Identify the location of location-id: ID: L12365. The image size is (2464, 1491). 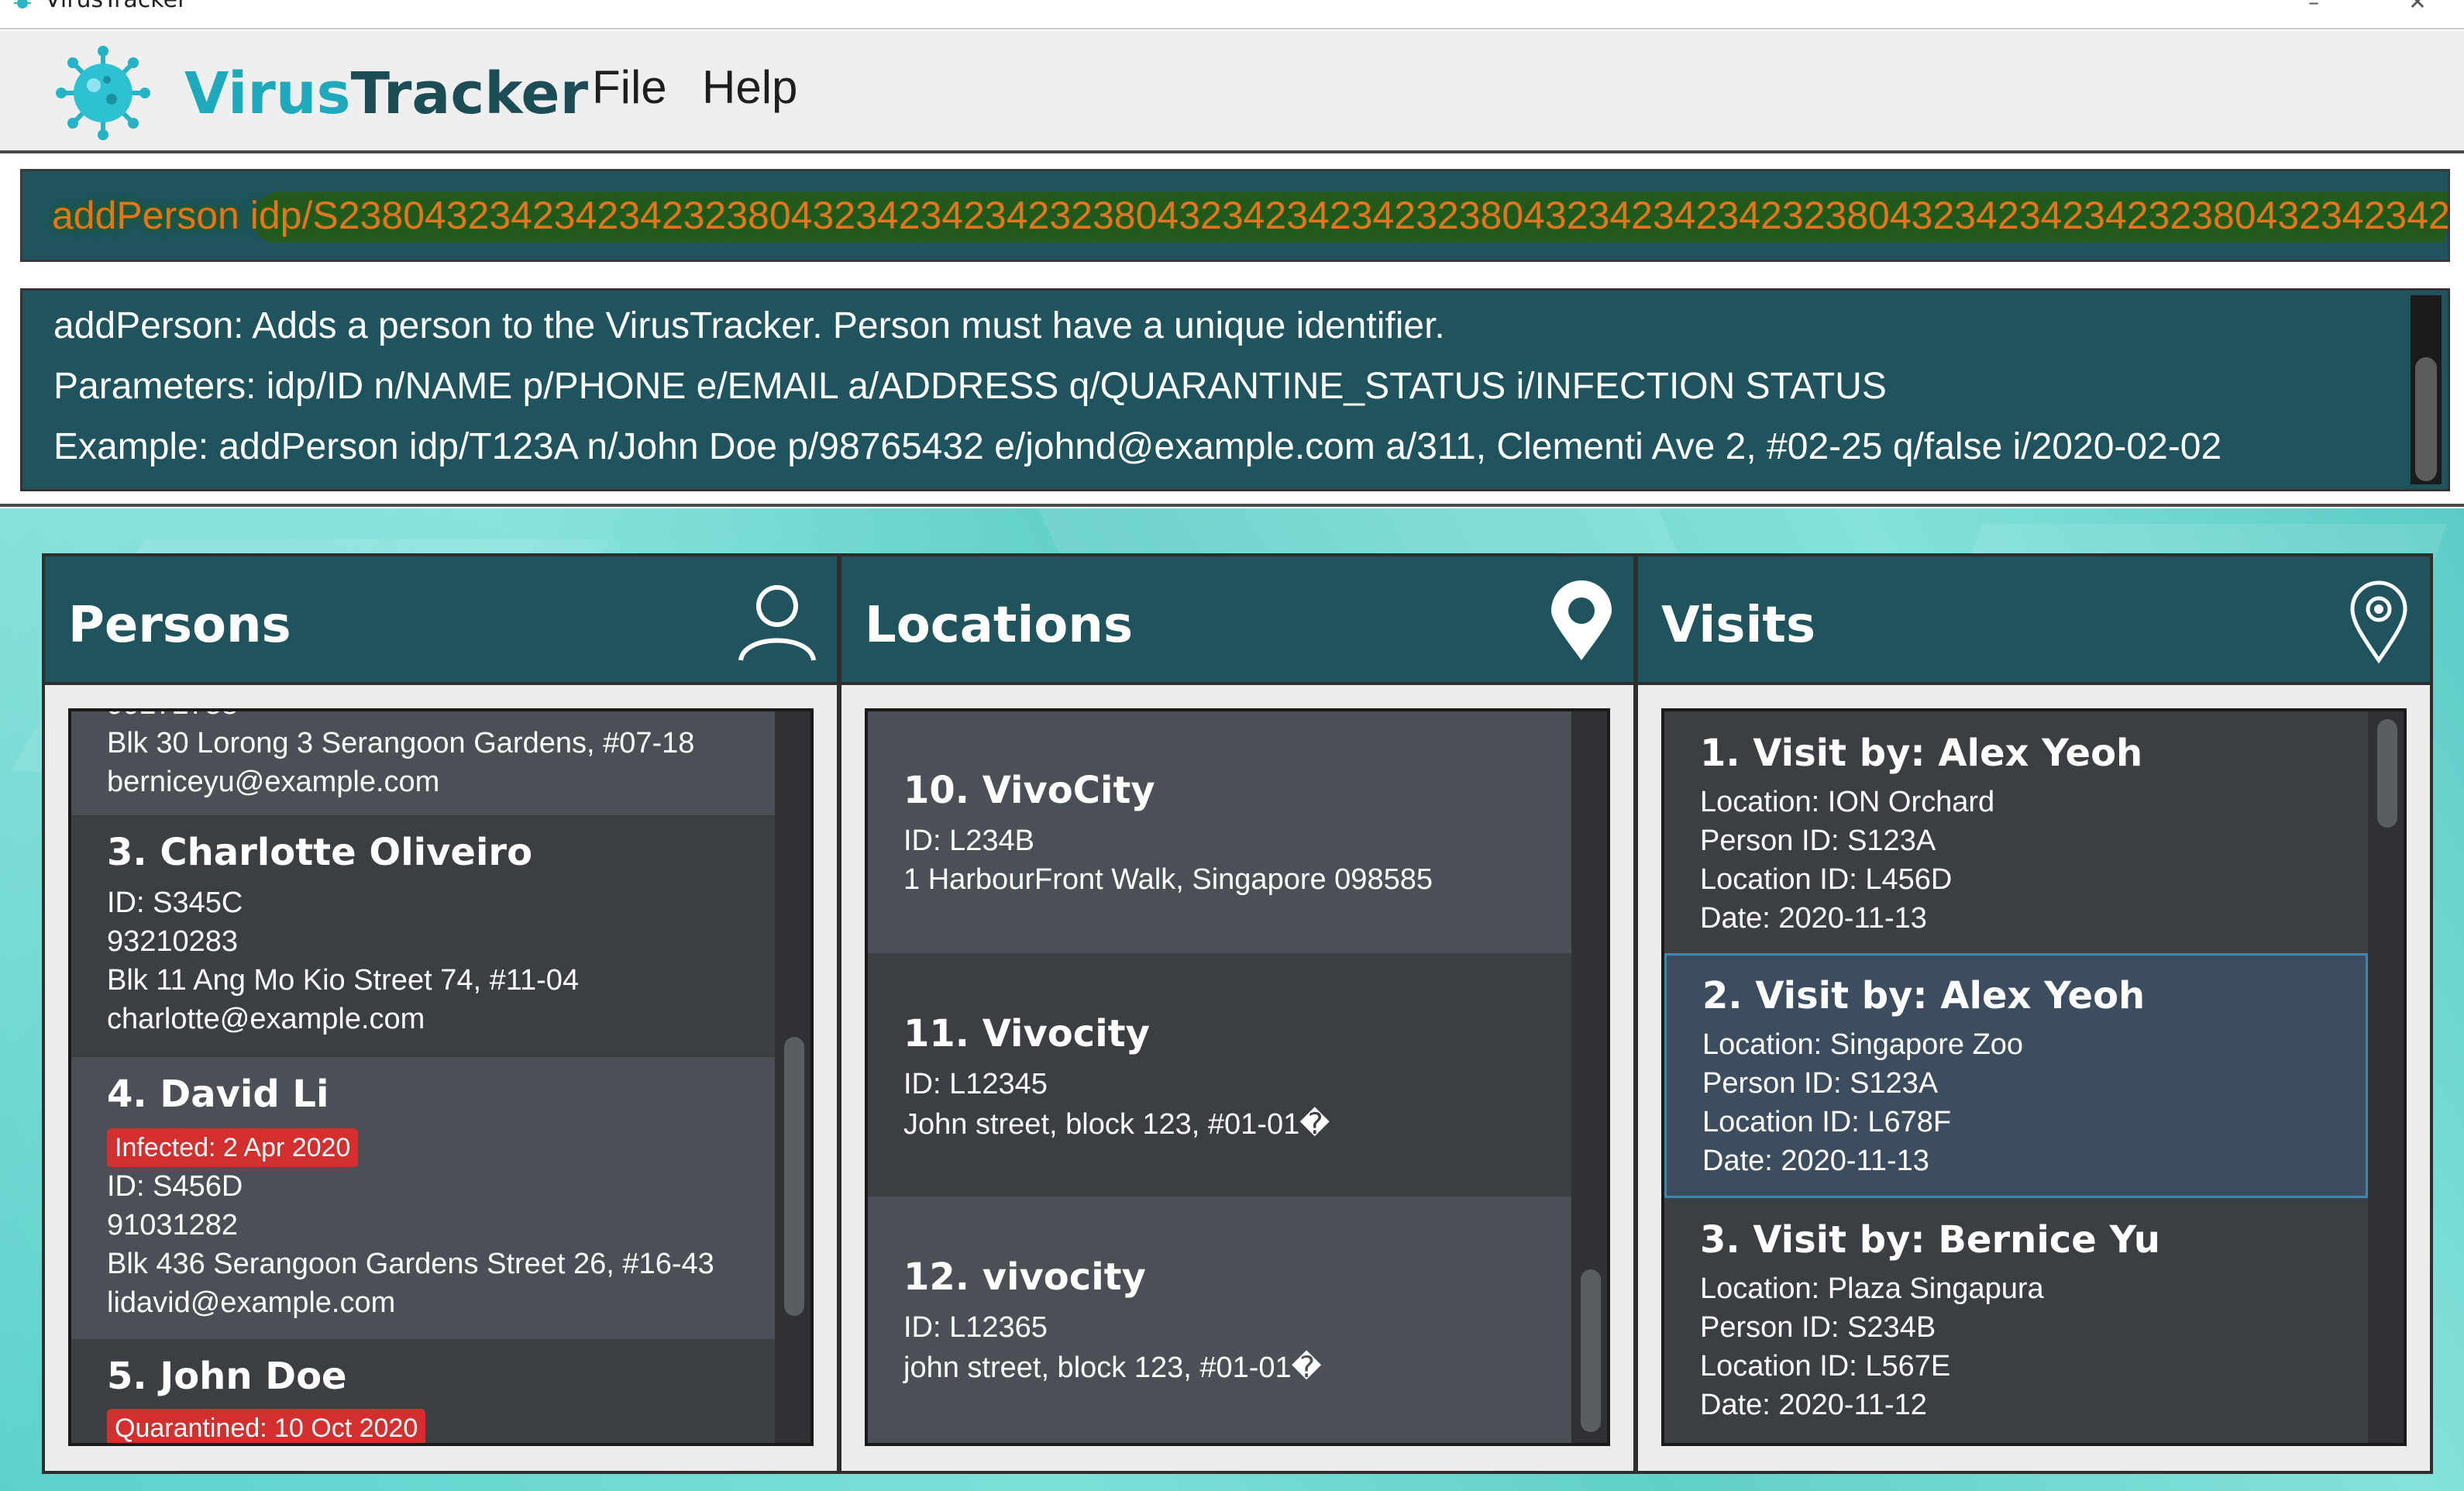
(975, 1327).